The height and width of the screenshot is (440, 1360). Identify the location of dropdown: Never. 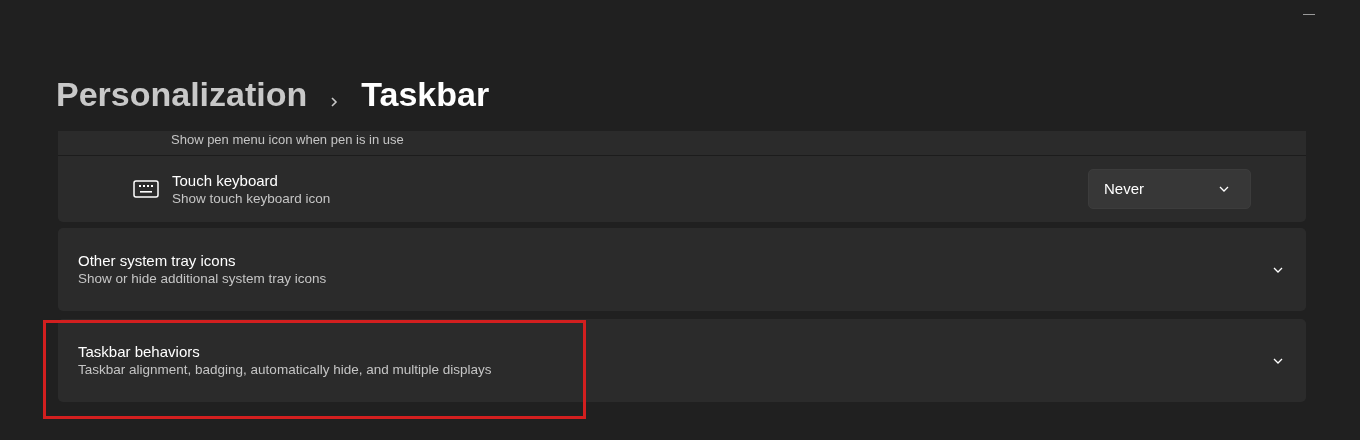
(1169, 189).